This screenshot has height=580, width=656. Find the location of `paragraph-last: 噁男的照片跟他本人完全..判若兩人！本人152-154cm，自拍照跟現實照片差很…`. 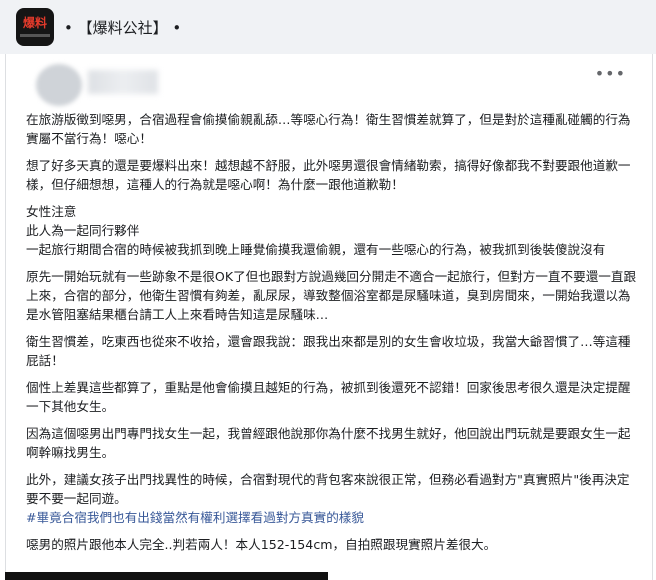

paragraph-last: 噁男的照片跟他本人完全..判若兩人！本人152-154cm，自拍照跟現實照片差很… is located at coordinates (261, 544).